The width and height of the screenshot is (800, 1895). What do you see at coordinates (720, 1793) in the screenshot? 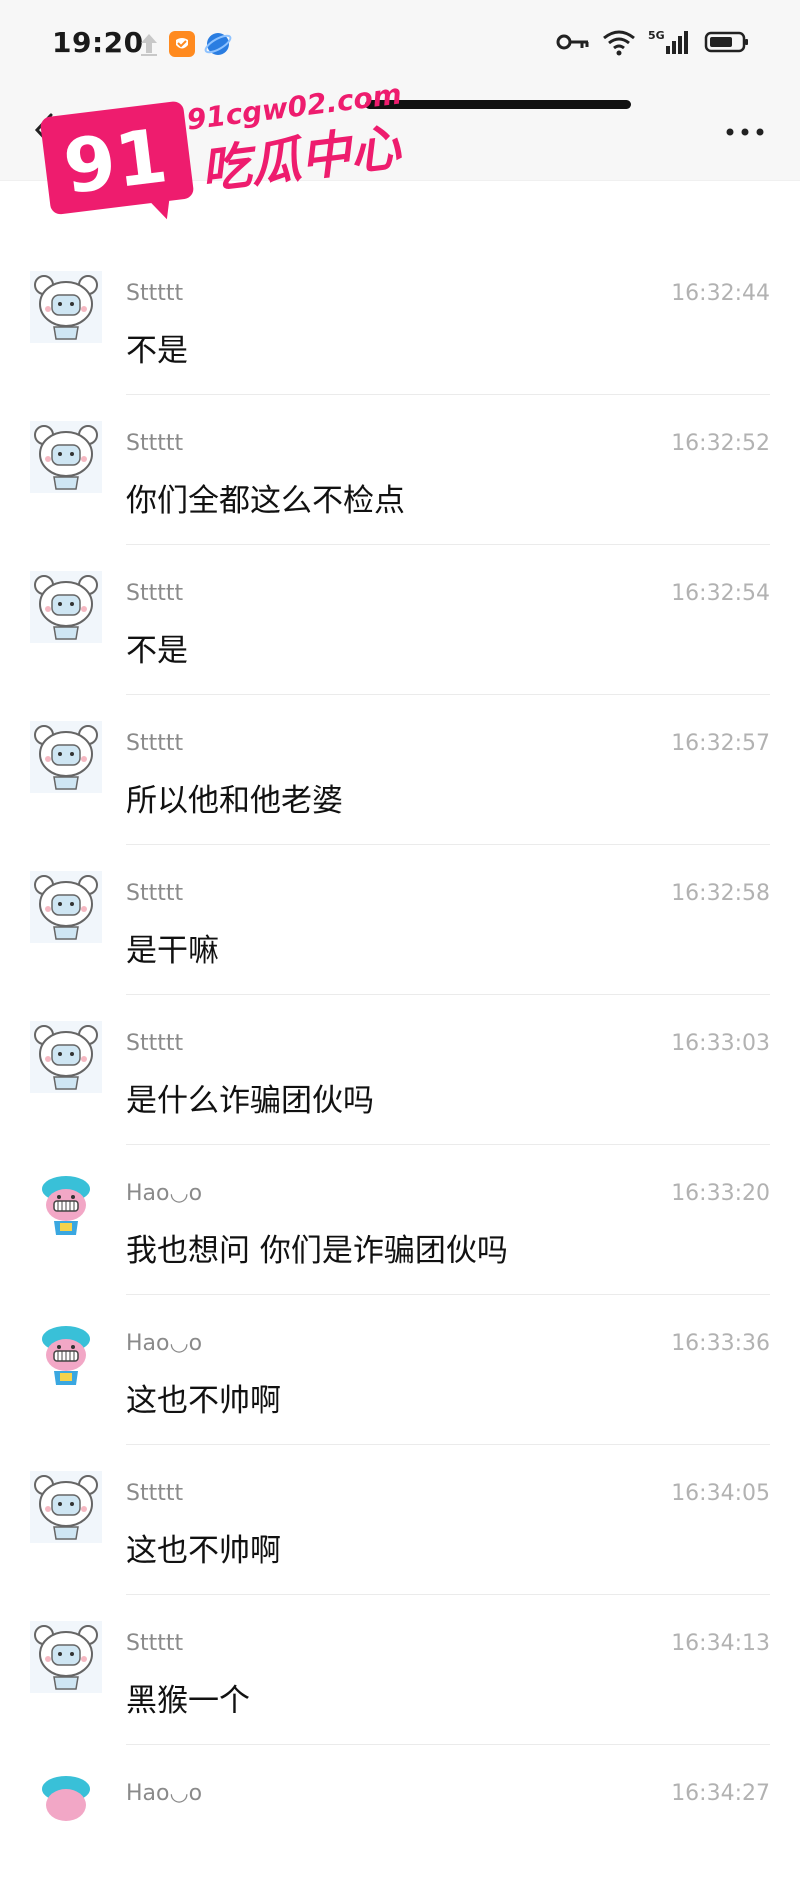
I see `message-time: 16:34:27` at bounding box center [720, 1793].